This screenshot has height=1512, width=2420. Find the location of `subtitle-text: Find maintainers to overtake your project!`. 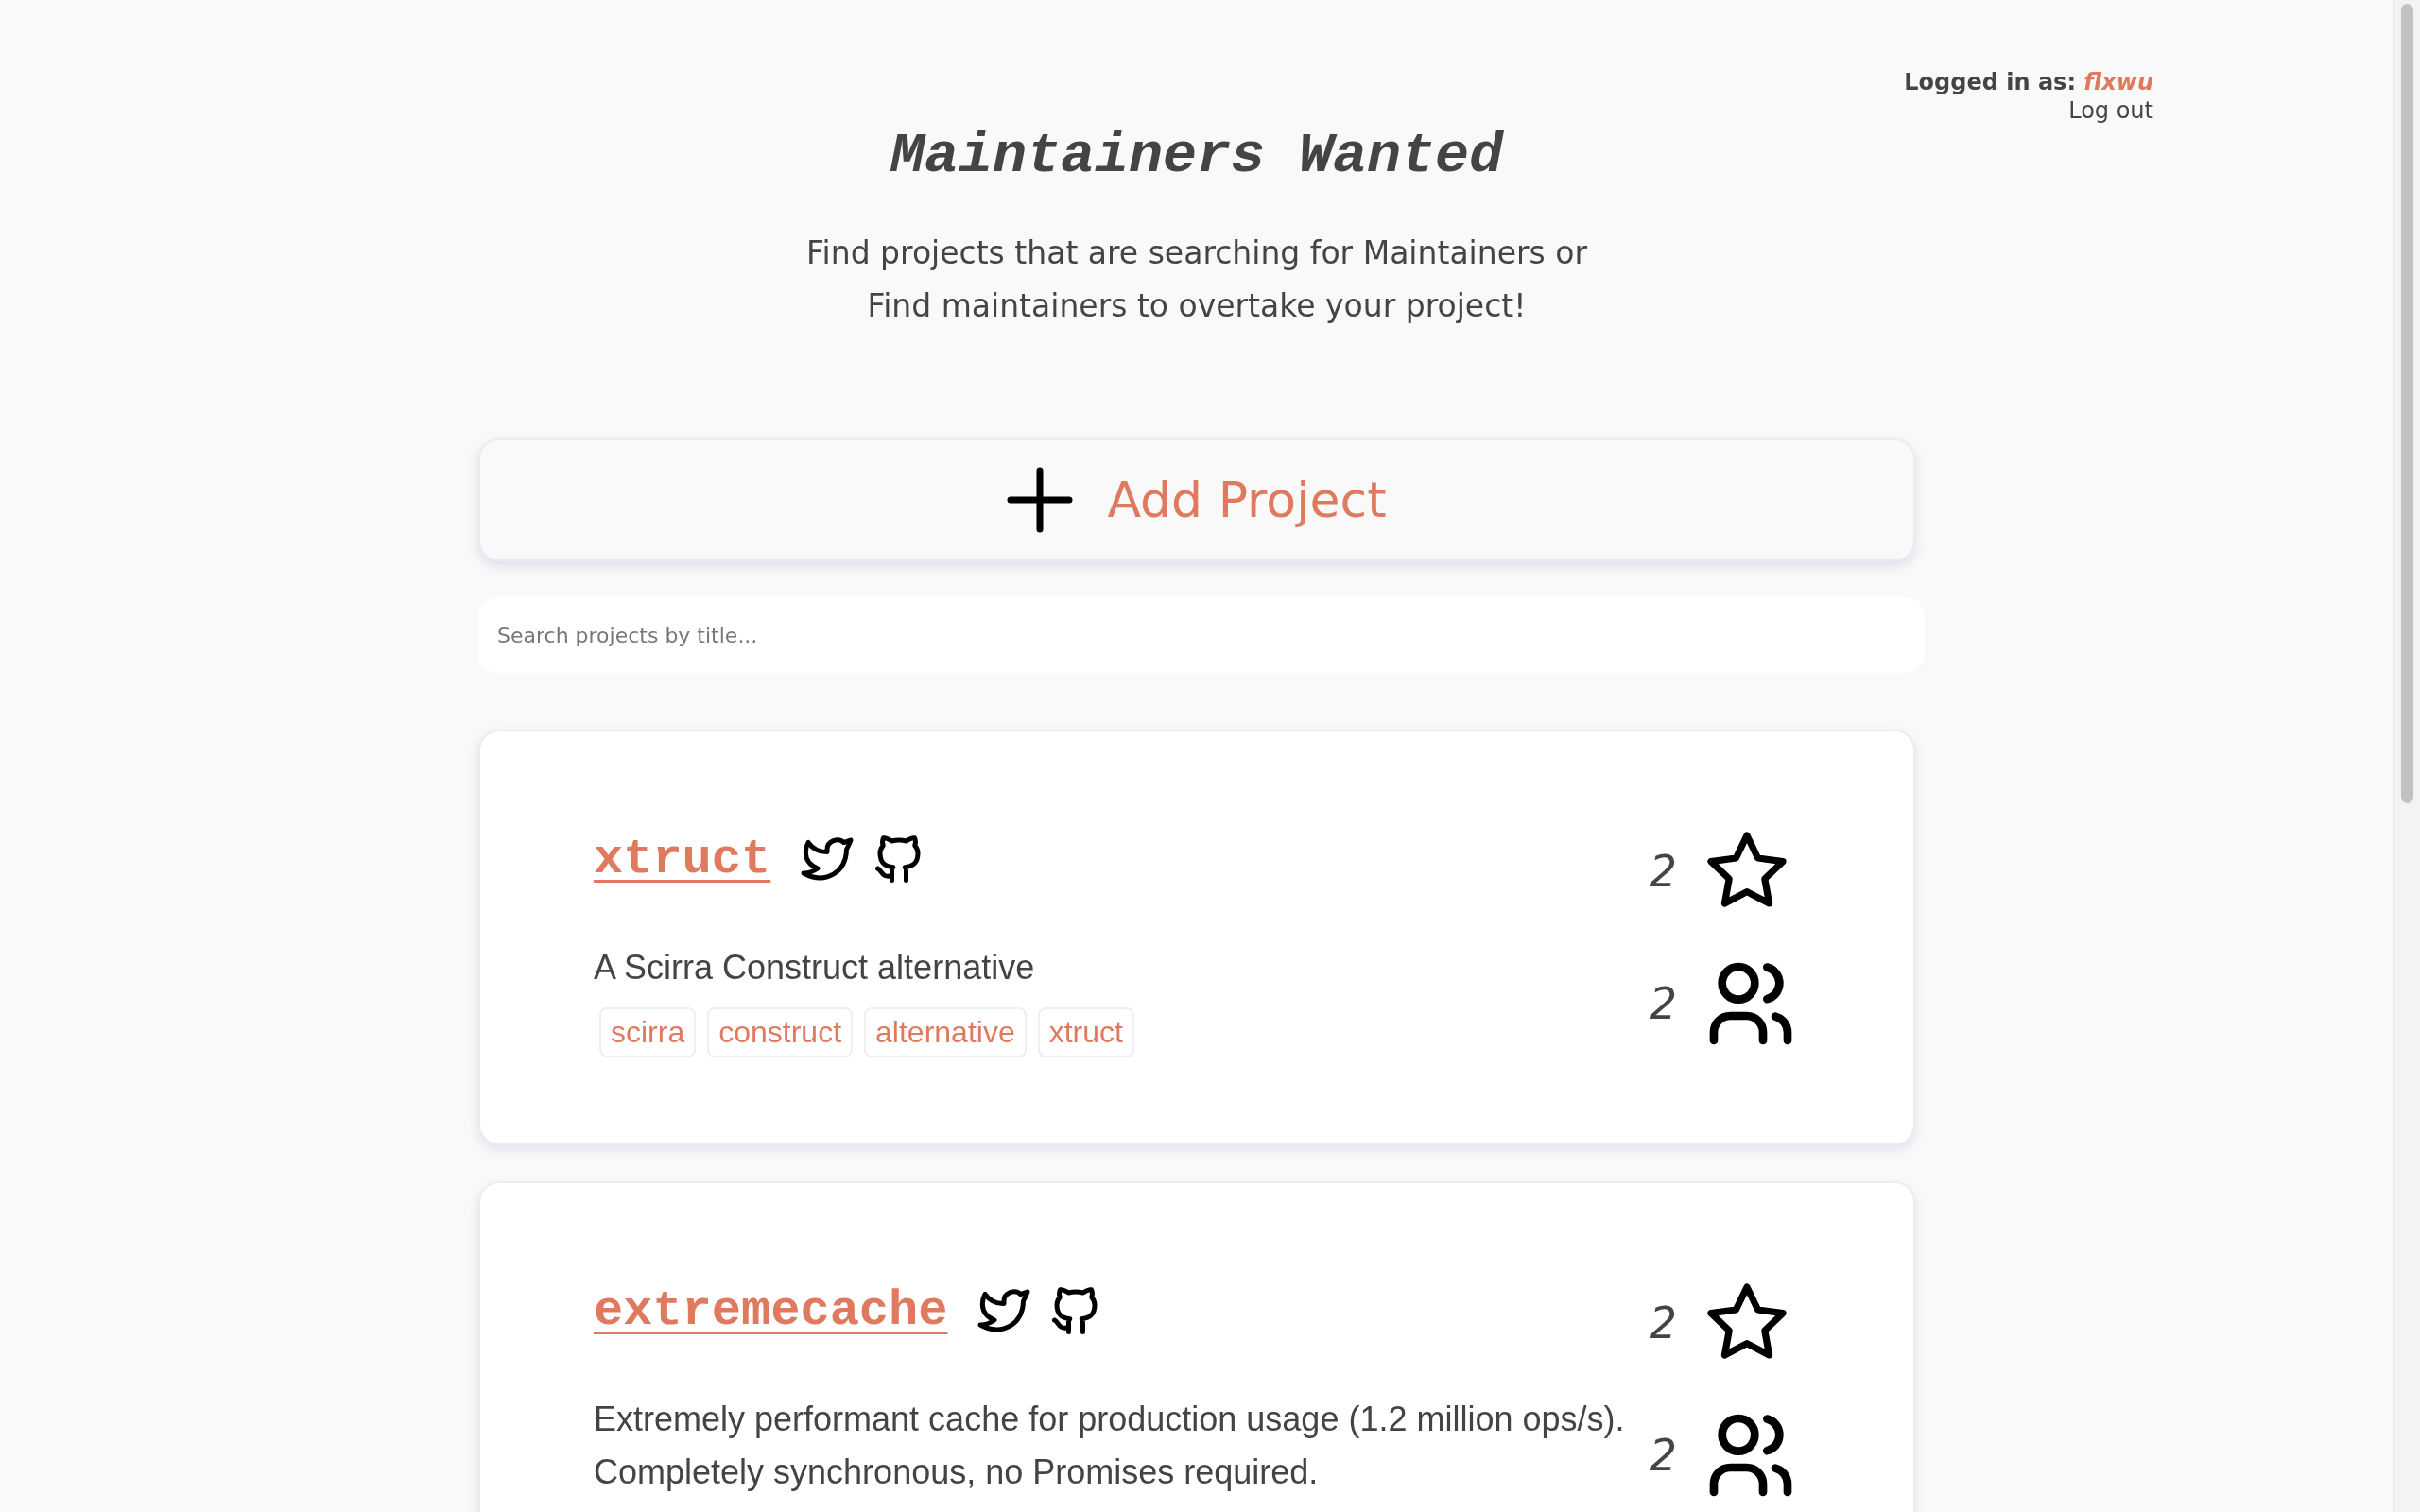

subtitle-text: Find maintainers to overtake your project! is located at coordinates (1197, 306).